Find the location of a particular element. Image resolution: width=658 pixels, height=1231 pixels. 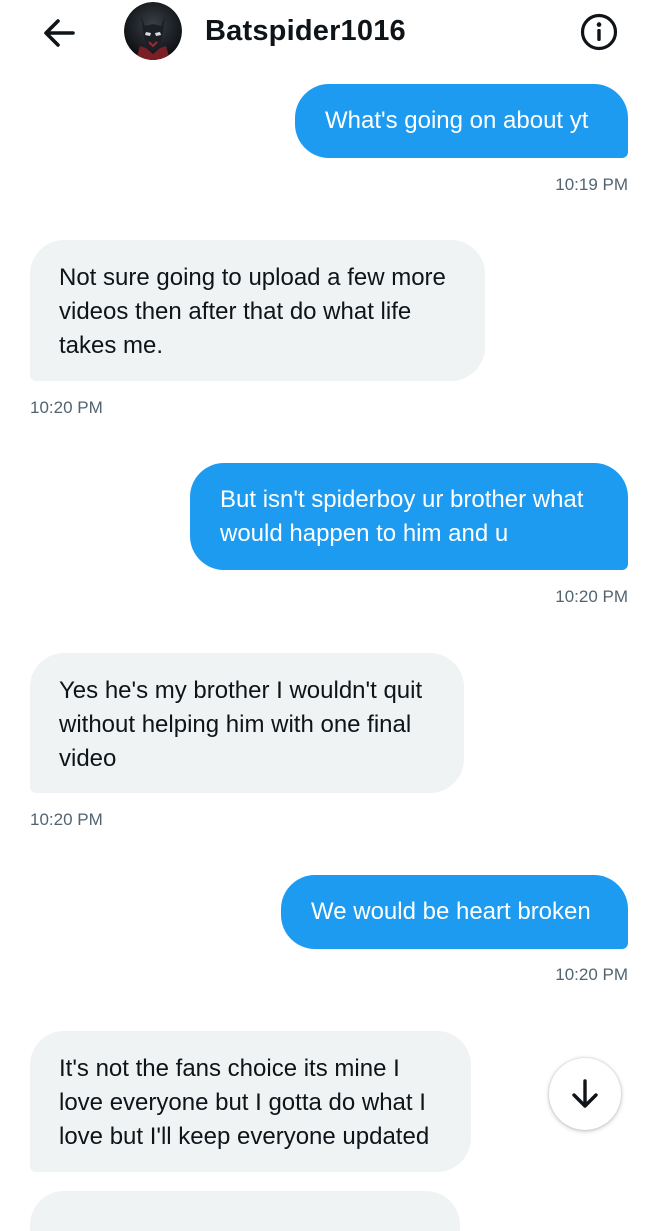

back-button is located at coordinates (59, 33).